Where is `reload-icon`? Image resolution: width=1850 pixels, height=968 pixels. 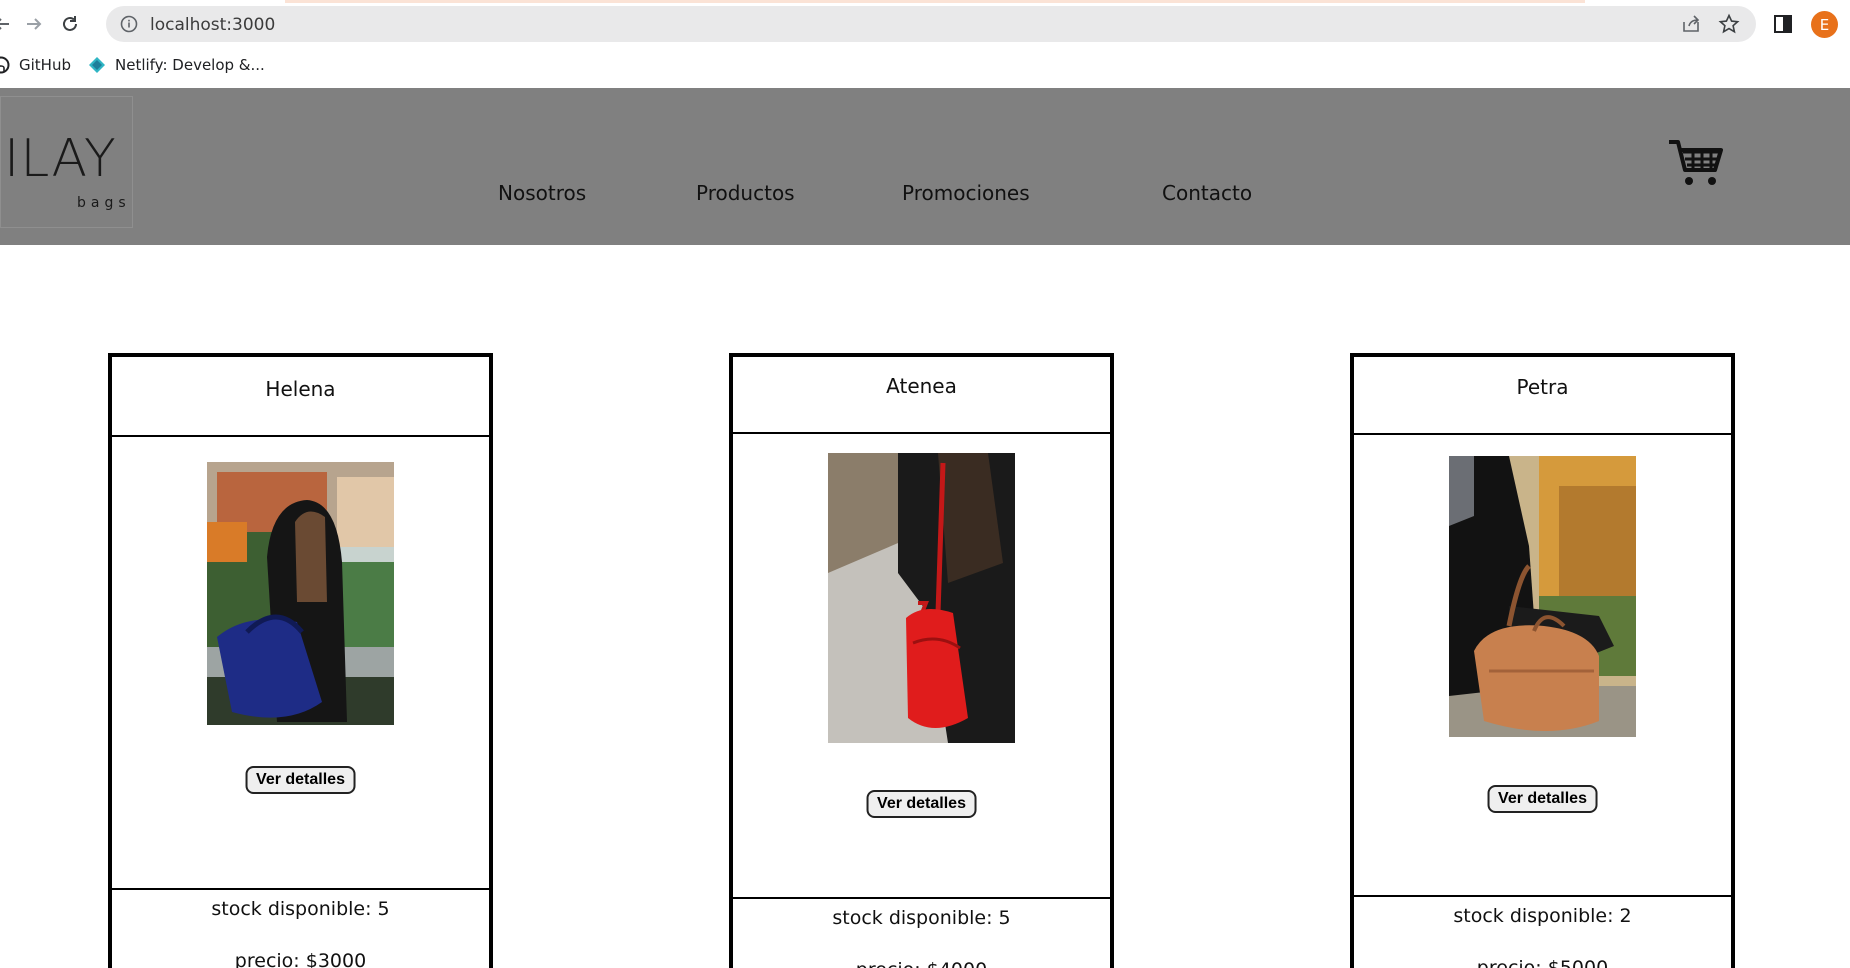 reload-icon is located at coordinates (70, 24).